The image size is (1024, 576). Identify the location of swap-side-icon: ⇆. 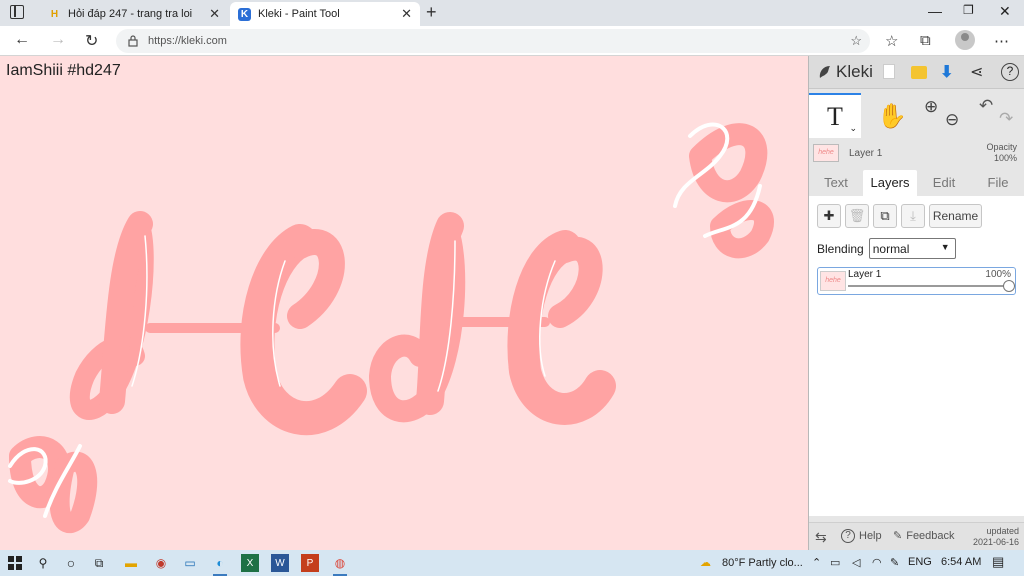
(821, 537).